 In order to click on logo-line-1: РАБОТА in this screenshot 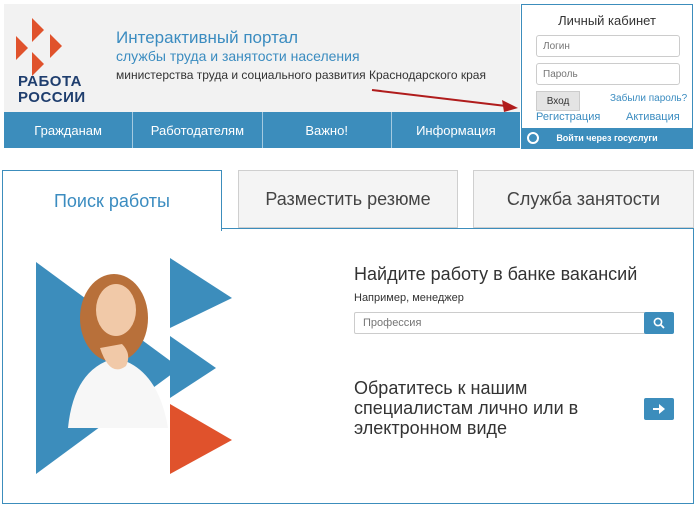, I will do `click(50, 81)`.